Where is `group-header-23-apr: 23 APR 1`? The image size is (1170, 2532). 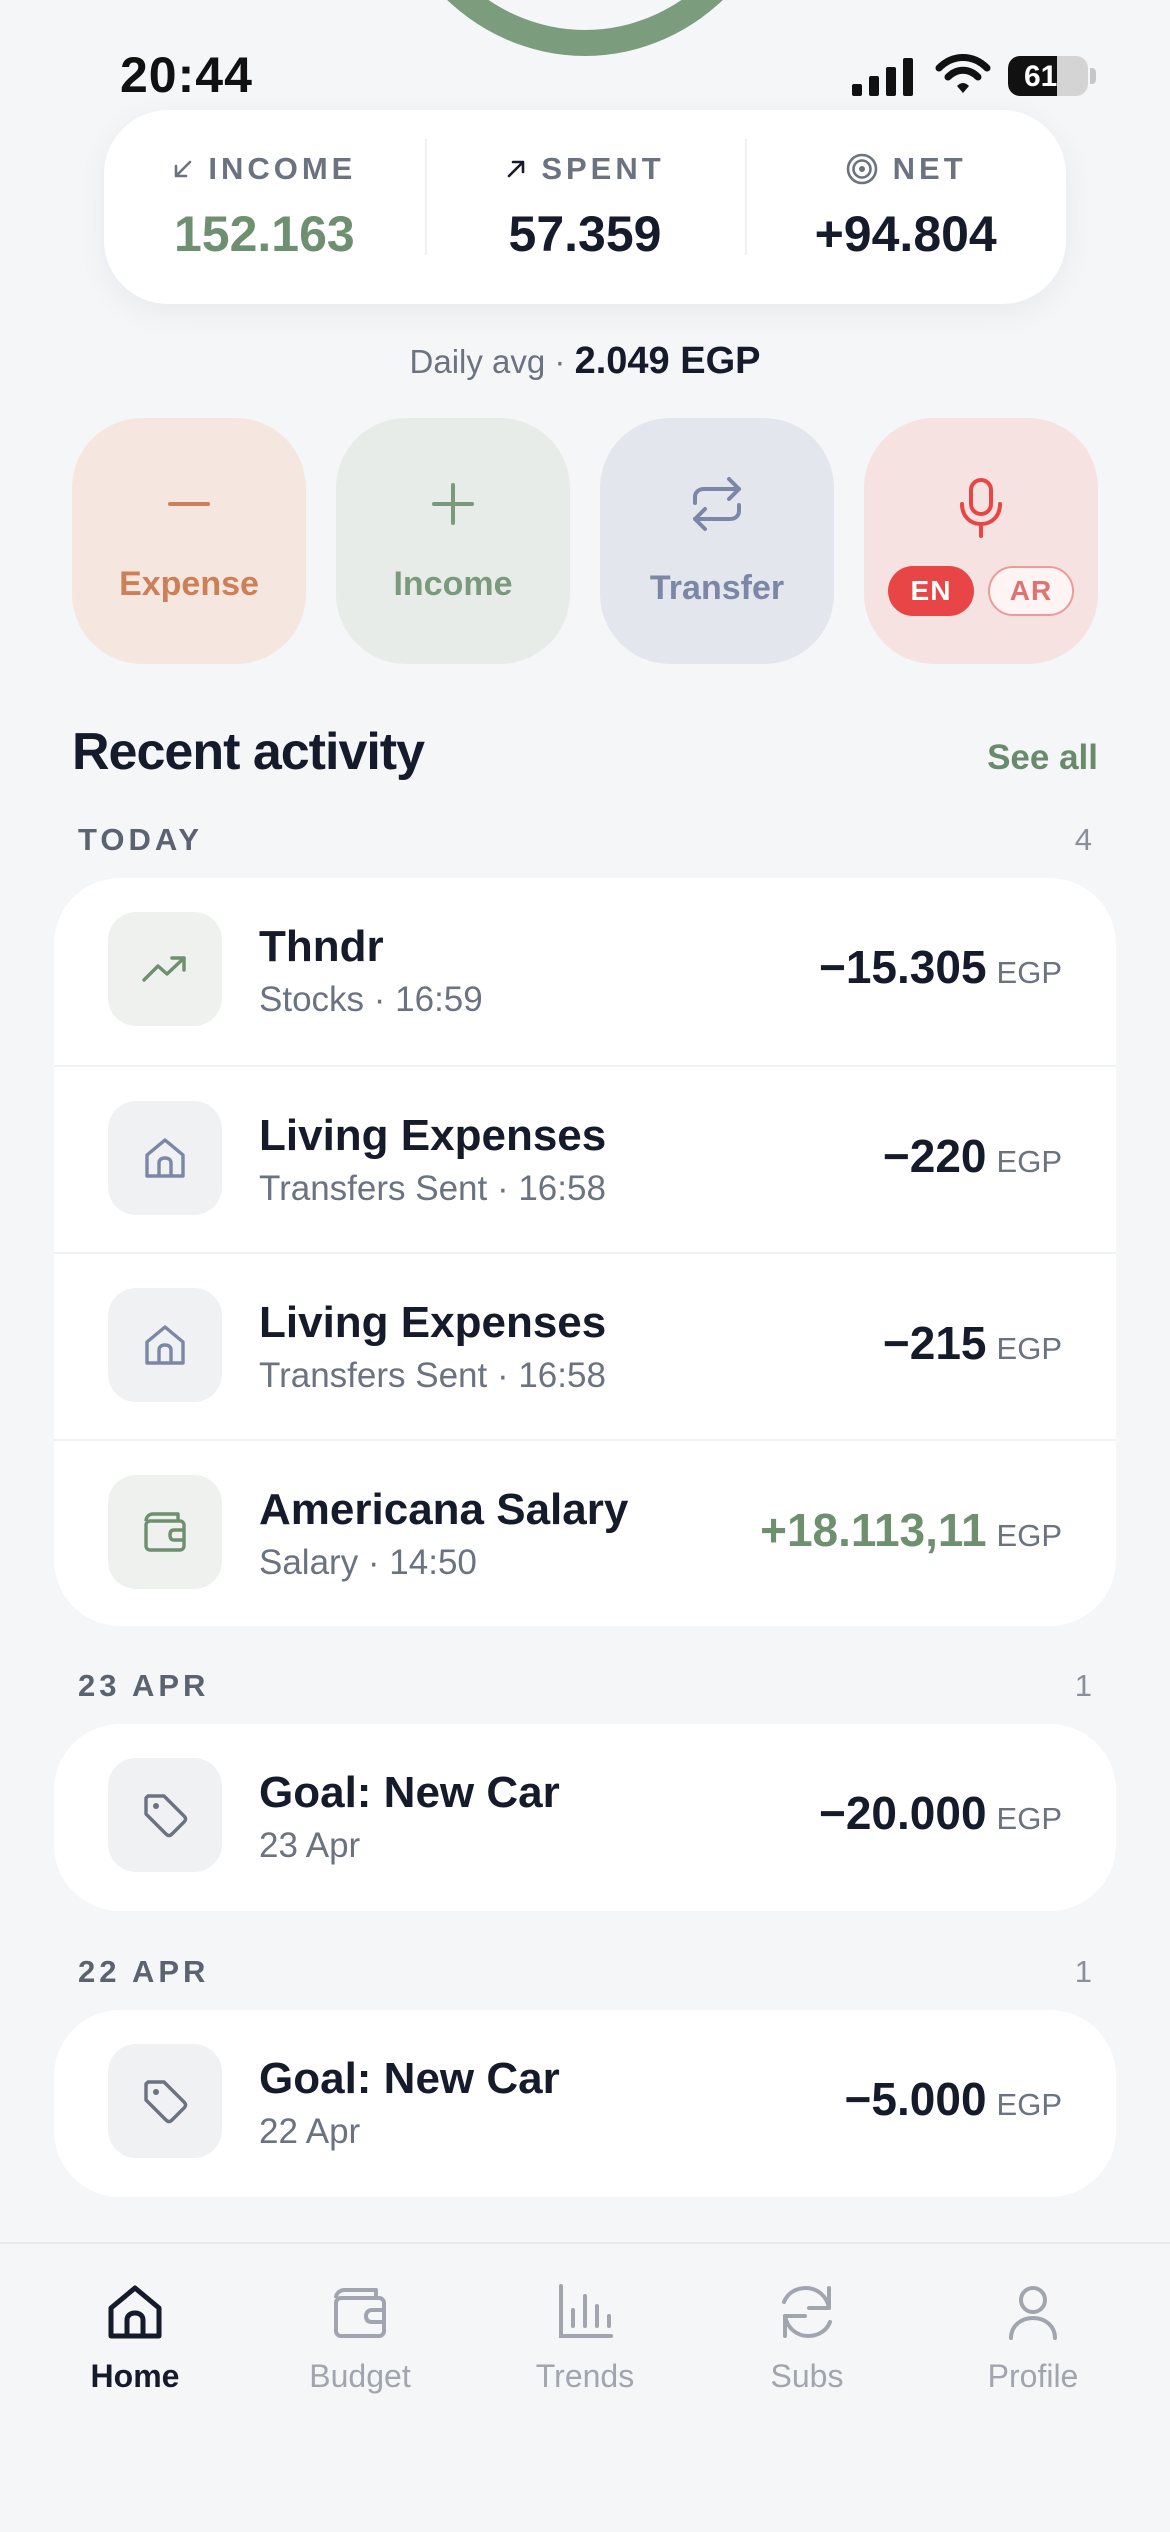
group-header-23-apr: 23 APR 1 is located at coordinates (585, 1686).